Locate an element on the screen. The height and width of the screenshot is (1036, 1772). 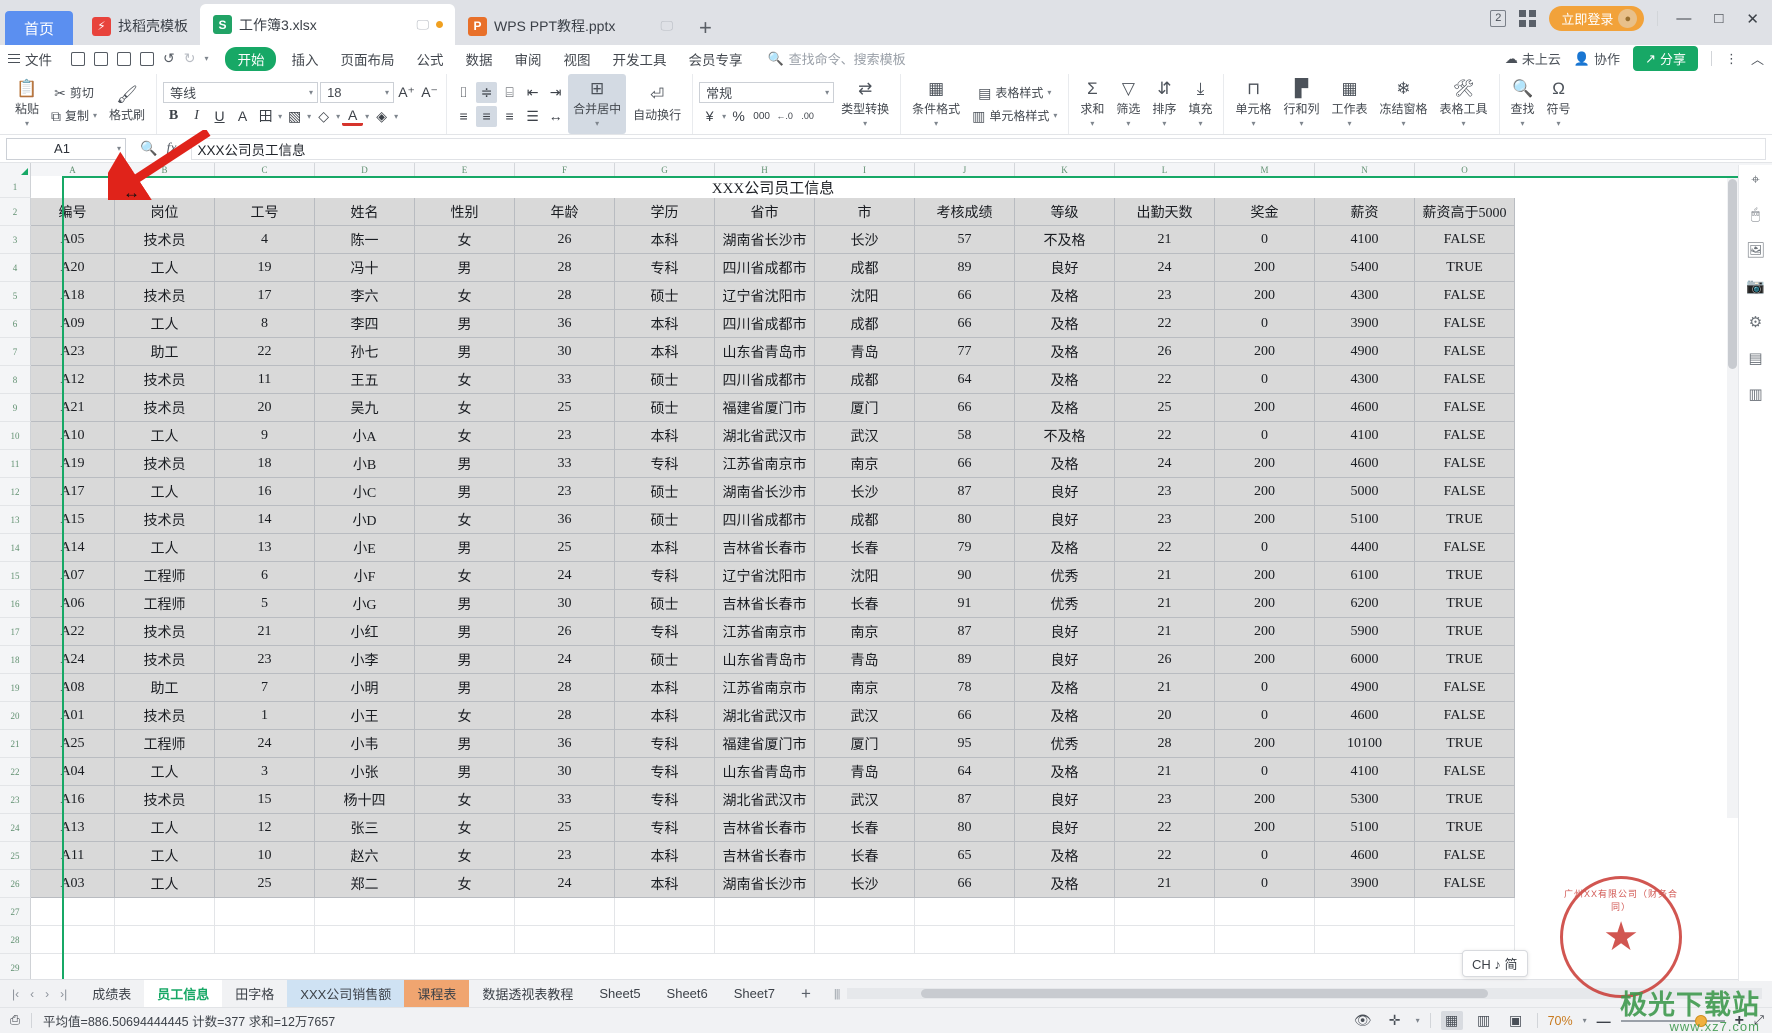
table-cell: 小D is located at coordinates (365, 520).